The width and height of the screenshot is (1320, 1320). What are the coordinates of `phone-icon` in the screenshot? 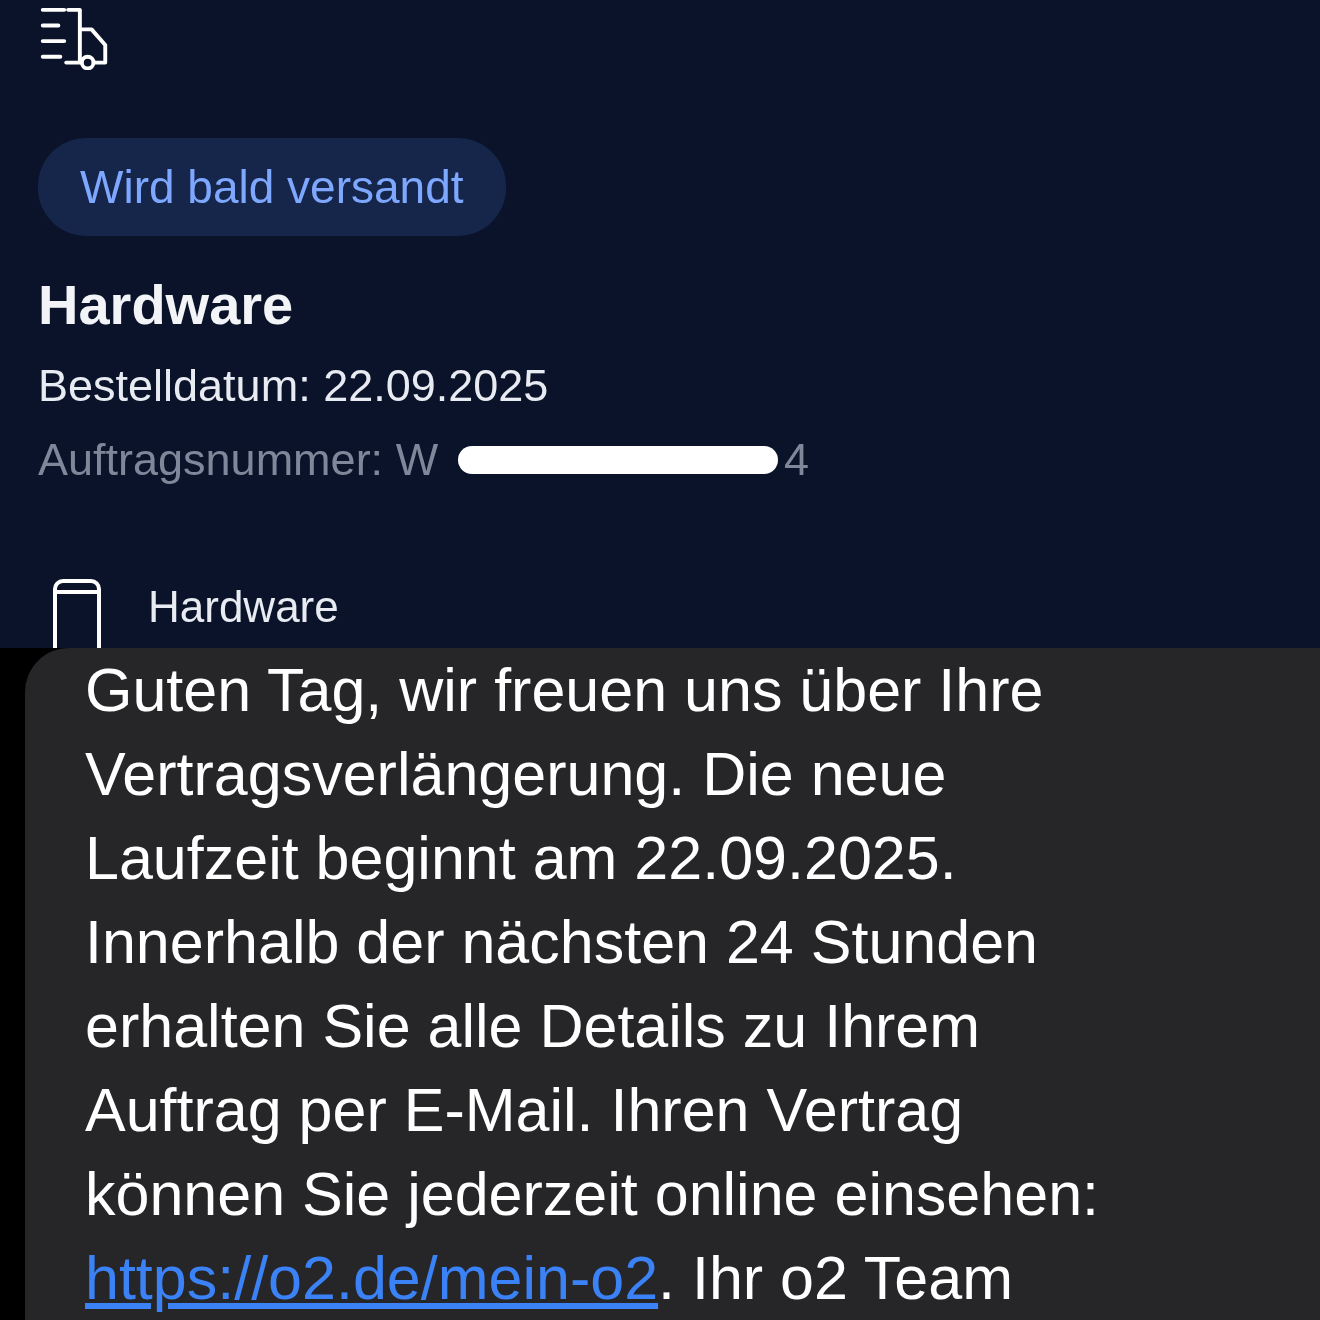 It's located at (77, 613).